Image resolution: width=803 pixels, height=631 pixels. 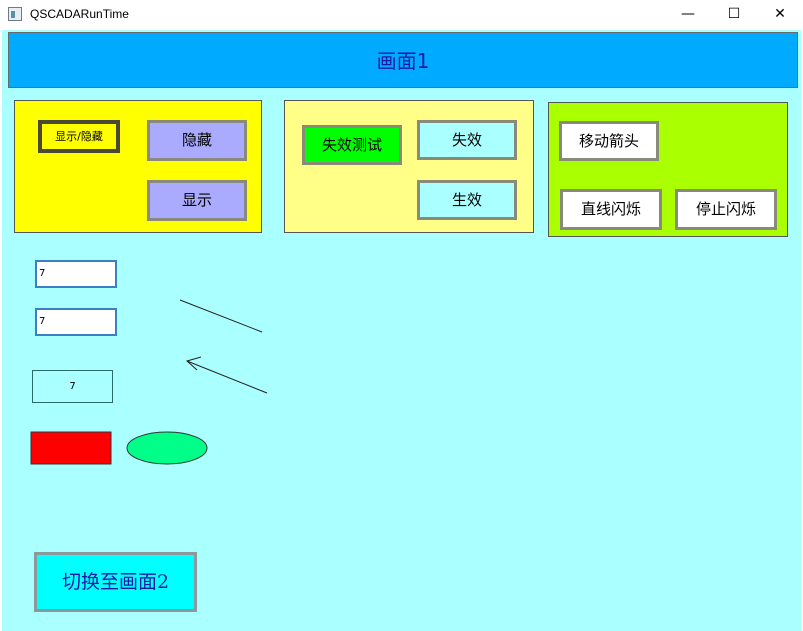 I want to click on window-title: QSCADARunTime, so click(x=79, y=14).